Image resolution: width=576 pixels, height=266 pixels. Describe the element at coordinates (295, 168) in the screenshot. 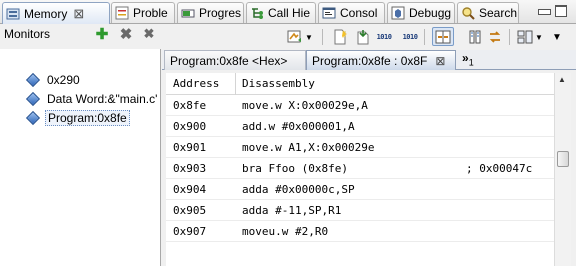

I see `row-instruction: bra Ffoo (0x8fe)` at that location.